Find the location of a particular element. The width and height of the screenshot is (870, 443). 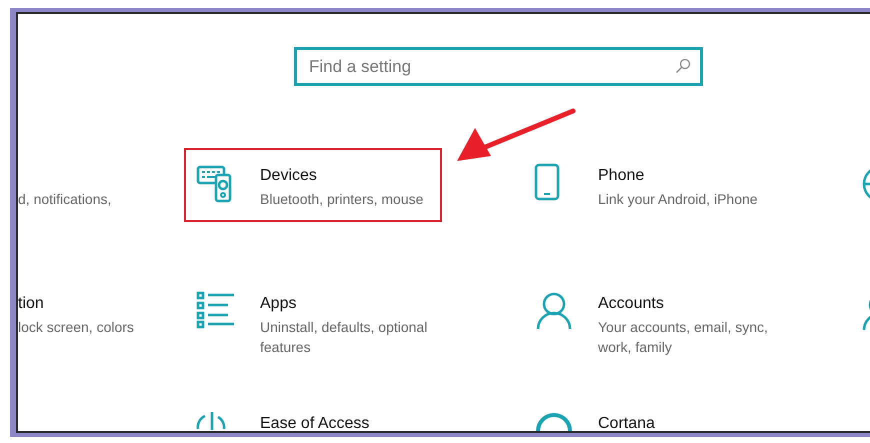

tile-title: Devices is located at coordinates (289, 176).